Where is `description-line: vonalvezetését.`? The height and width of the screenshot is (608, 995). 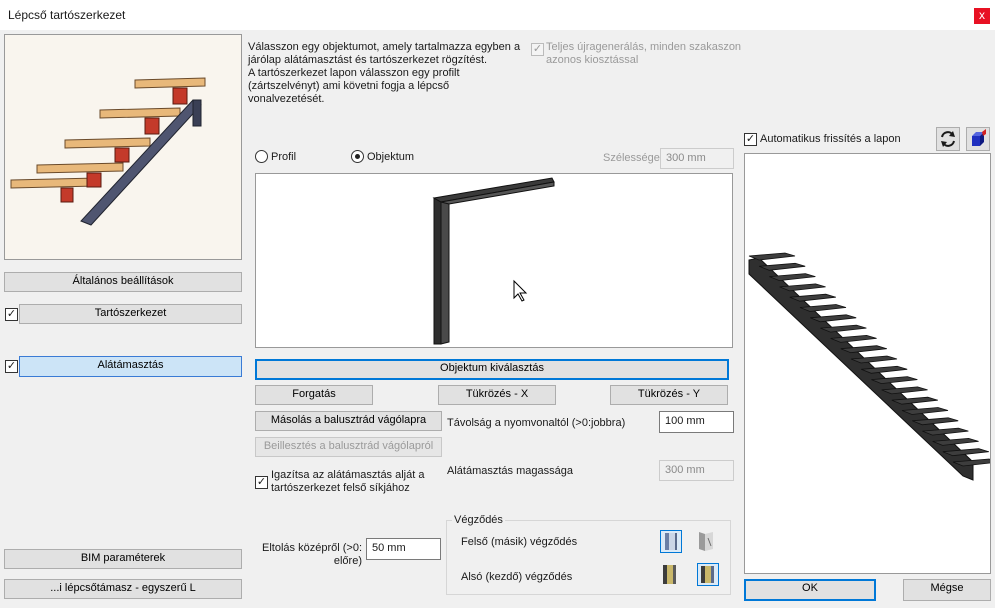
description-line: vonalvezetését. is located at coordinates (286, 99).